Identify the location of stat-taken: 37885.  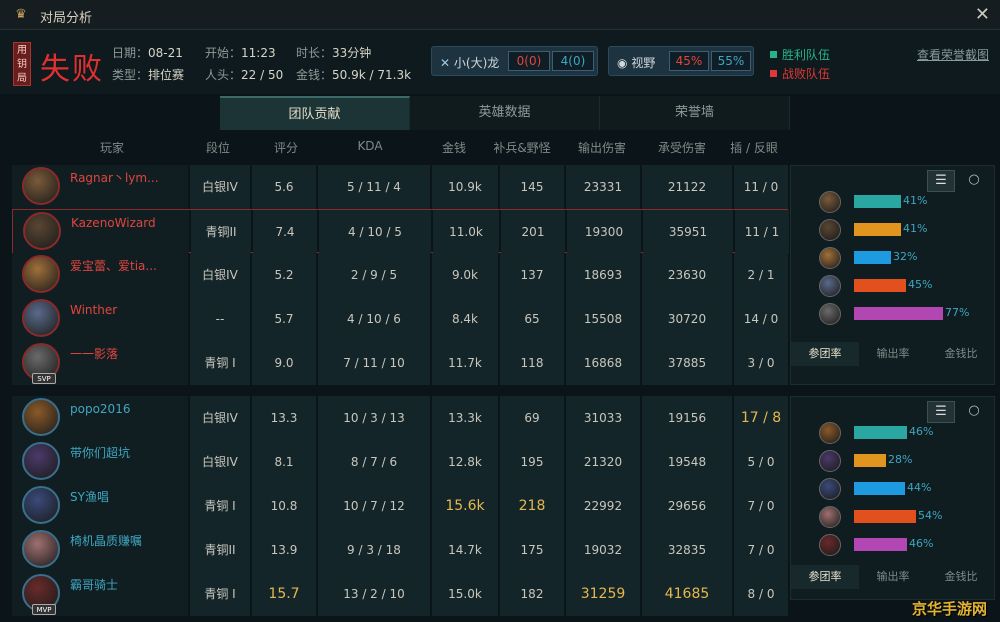
(687, 363).